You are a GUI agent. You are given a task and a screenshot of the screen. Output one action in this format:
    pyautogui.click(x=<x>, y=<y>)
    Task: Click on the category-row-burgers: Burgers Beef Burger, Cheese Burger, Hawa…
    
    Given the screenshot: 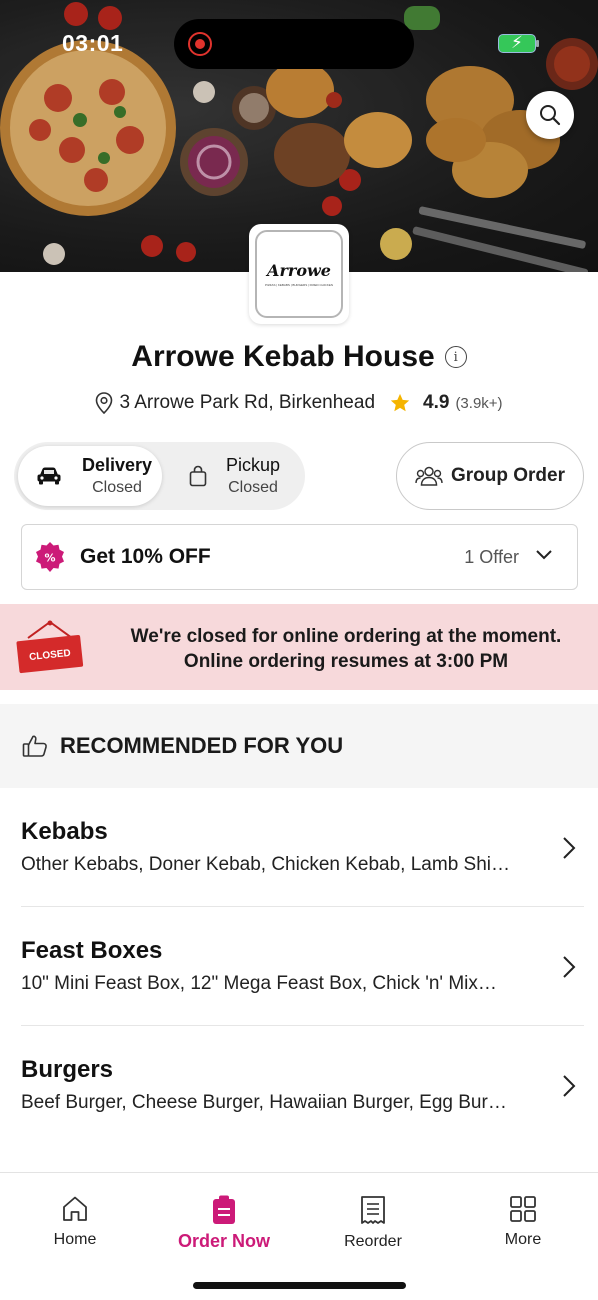 What is the action you would take?
    pyautogui.click(x=299, y=1085)
    